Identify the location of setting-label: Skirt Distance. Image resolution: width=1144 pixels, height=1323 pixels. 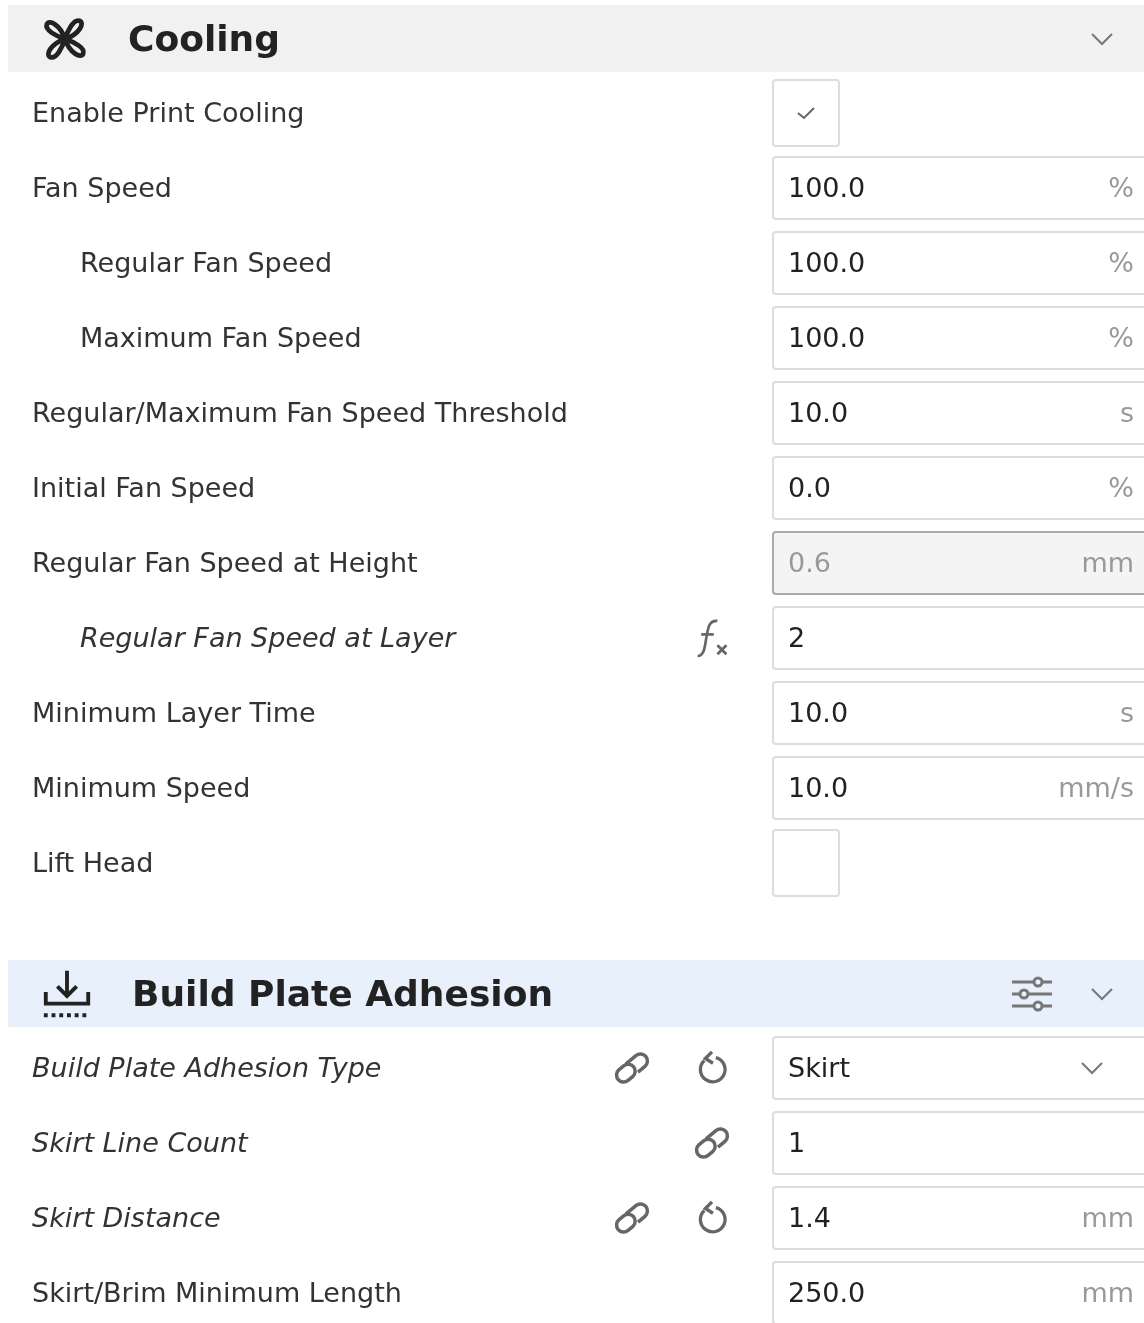
(126, 1217).